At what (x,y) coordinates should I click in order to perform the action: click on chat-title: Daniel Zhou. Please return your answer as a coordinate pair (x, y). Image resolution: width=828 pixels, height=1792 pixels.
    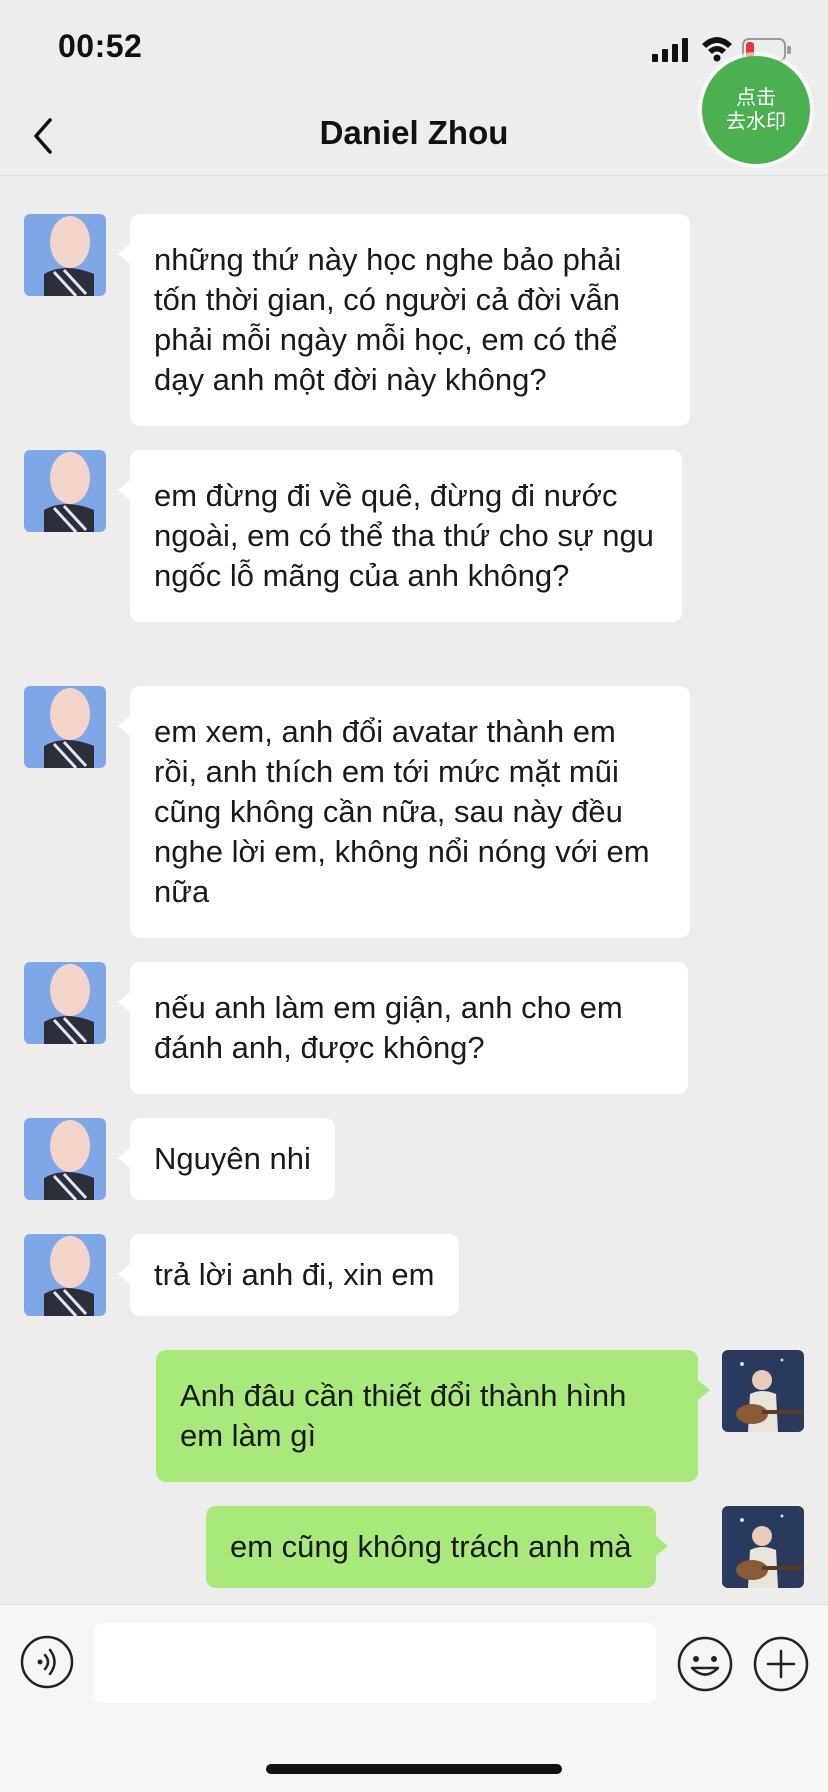
    Looking at the image, I should click on (414, 132).